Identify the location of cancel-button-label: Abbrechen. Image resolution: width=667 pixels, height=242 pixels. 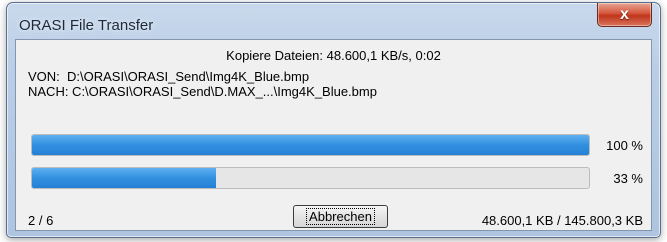
(340, 216).